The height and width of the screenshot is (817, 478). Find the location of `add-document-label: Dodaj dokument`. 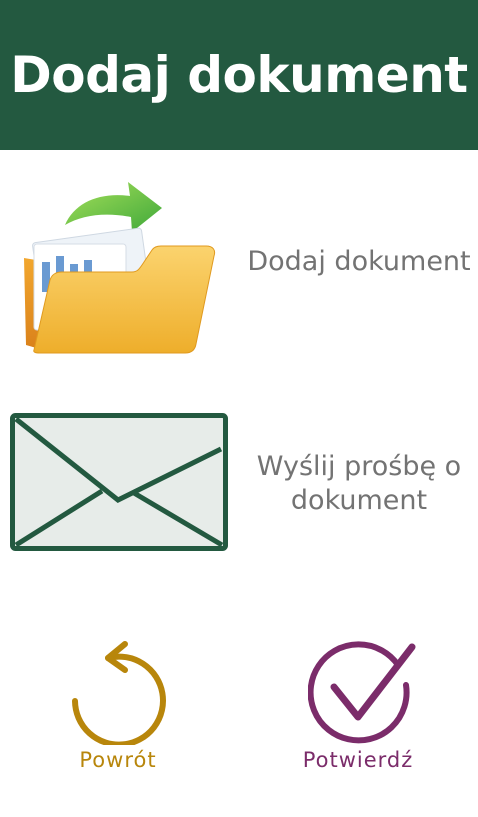

add-document-label: Dodaj dokument is located at coordinates (359, 261).